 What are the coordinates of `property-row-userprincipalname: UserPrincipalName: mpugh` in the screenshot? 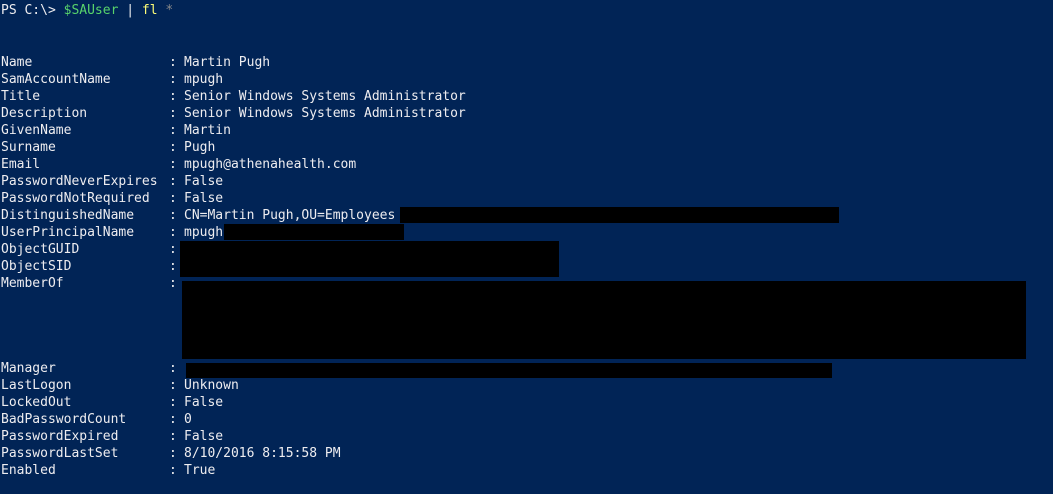 It's located at (112, 232).